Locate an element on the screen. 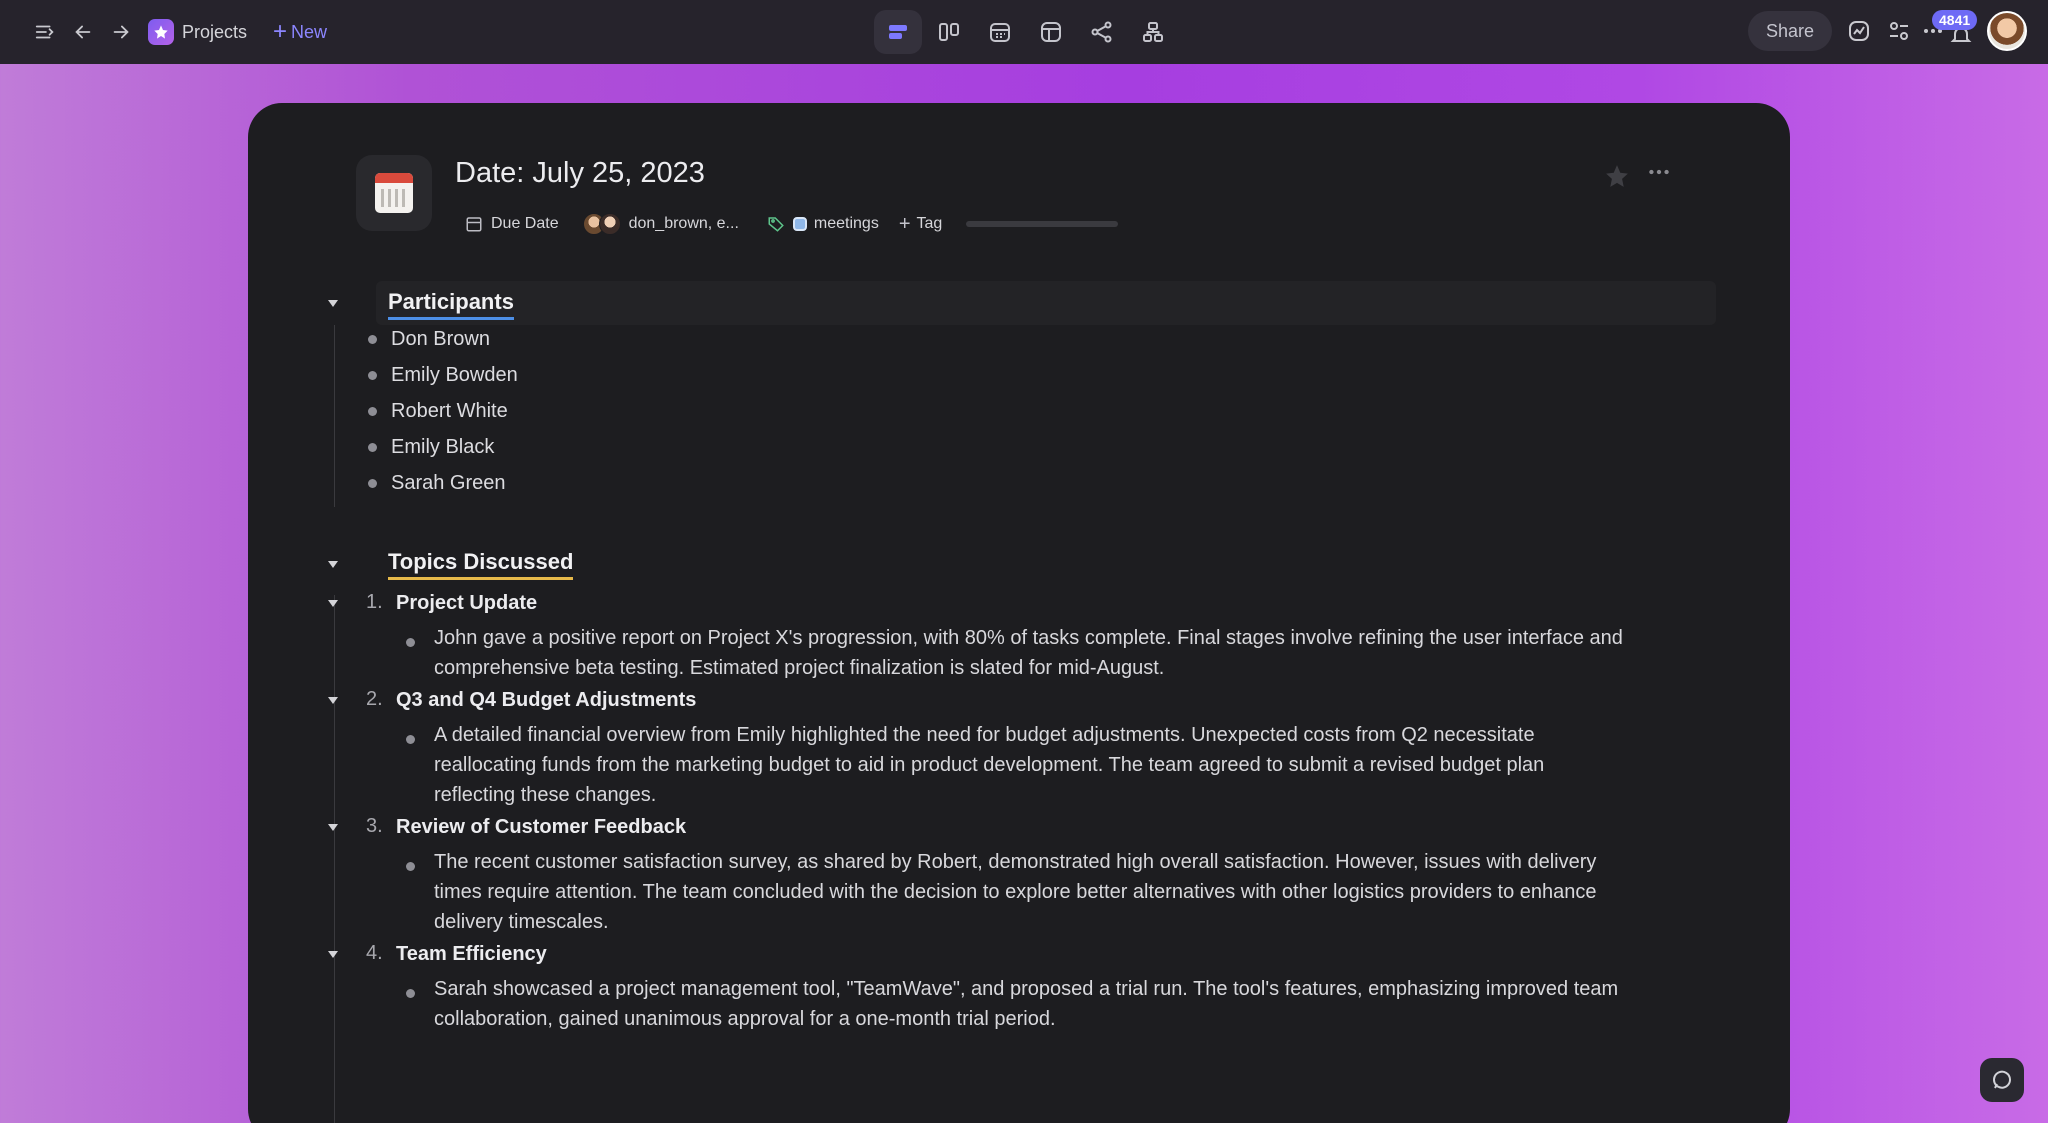 This screenshot has width=2048, height=1123. favorite-star-icon is located at coordinates (1617, 178).